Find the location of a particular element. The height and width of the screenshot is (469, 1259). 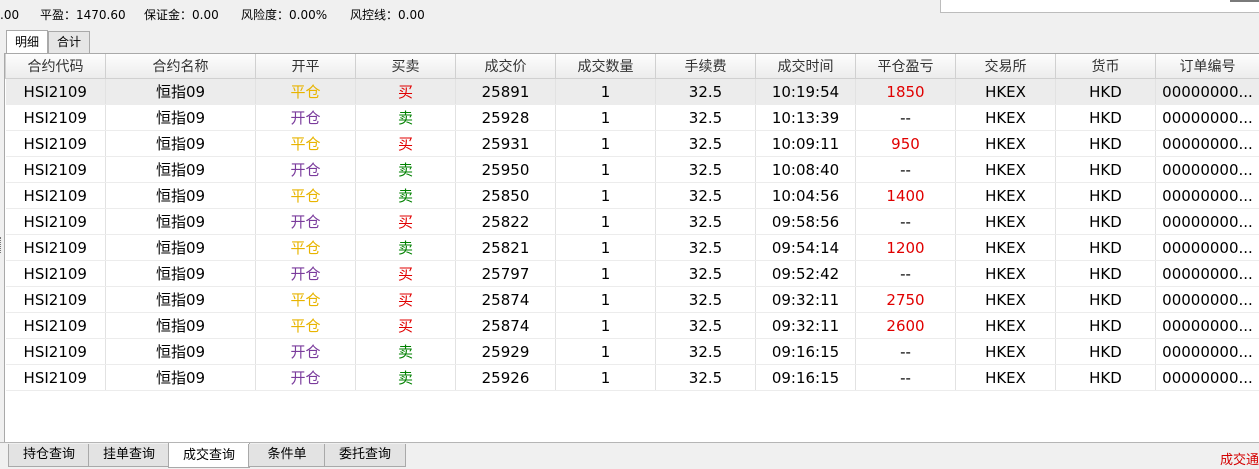

column-header: 货币 is located at coordinates (1106, 66).